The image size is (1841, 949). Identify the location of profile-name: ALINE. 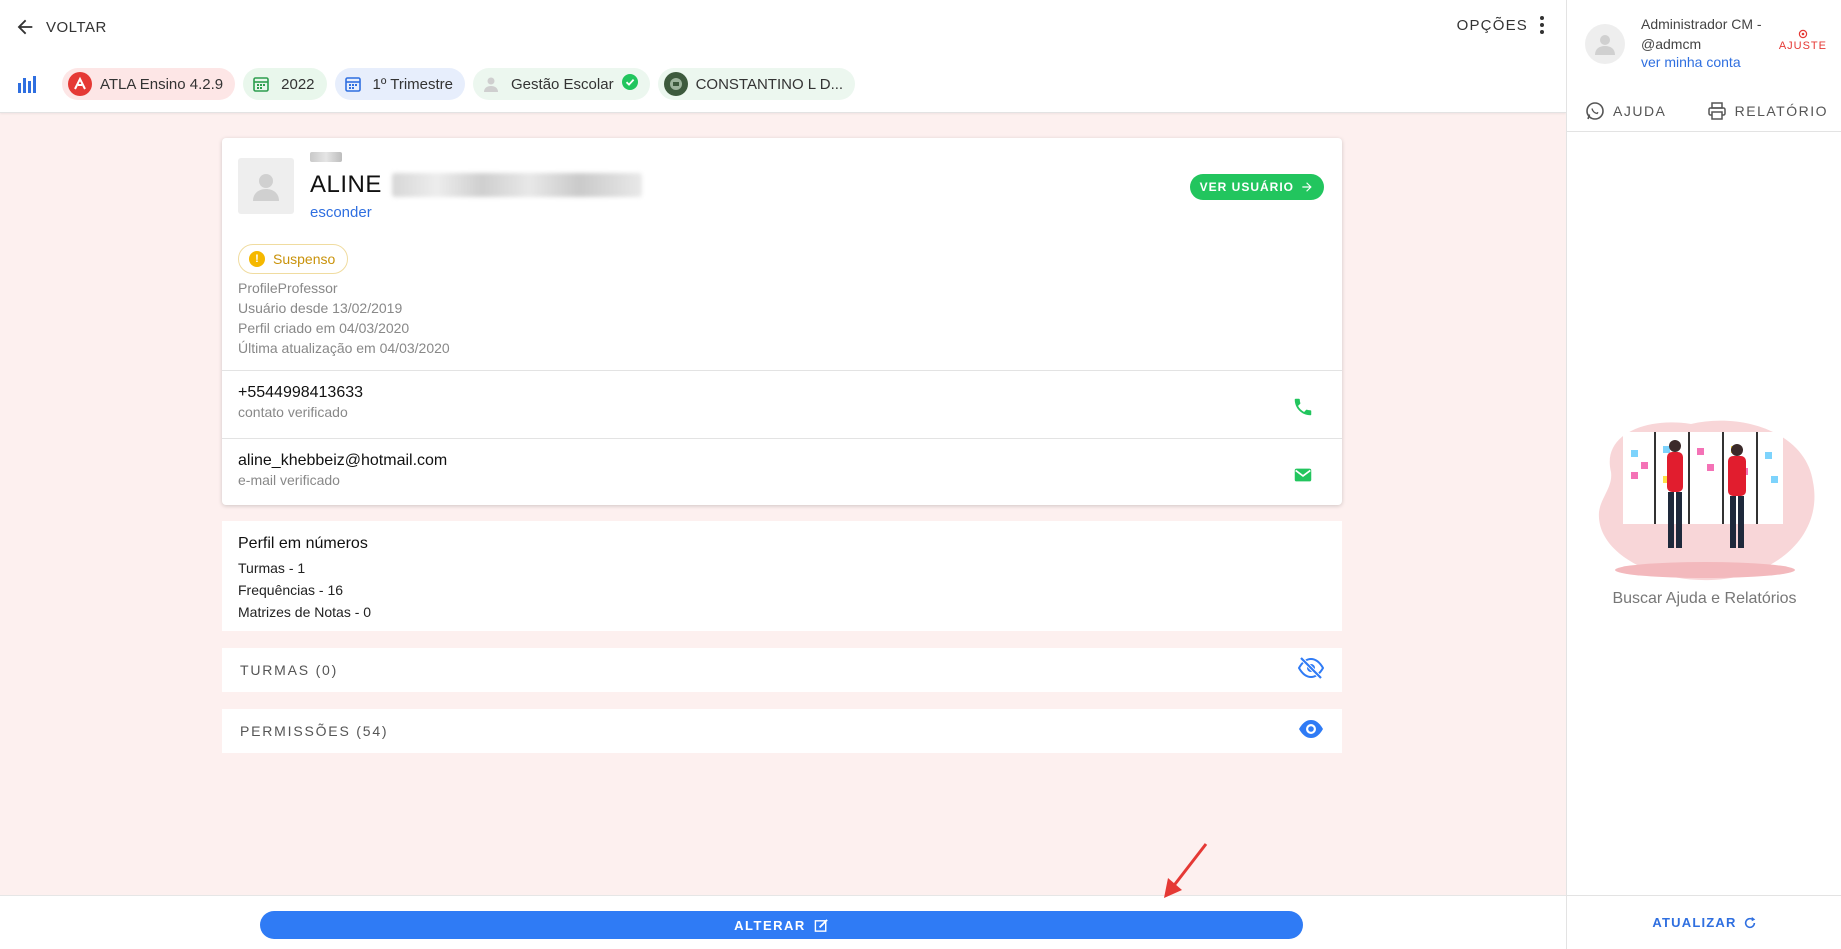
(476, 185).